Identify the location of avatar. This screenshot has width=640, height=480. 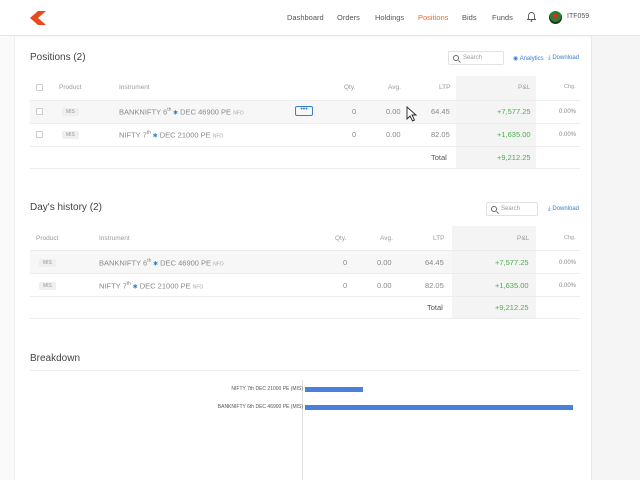
(555, 17).